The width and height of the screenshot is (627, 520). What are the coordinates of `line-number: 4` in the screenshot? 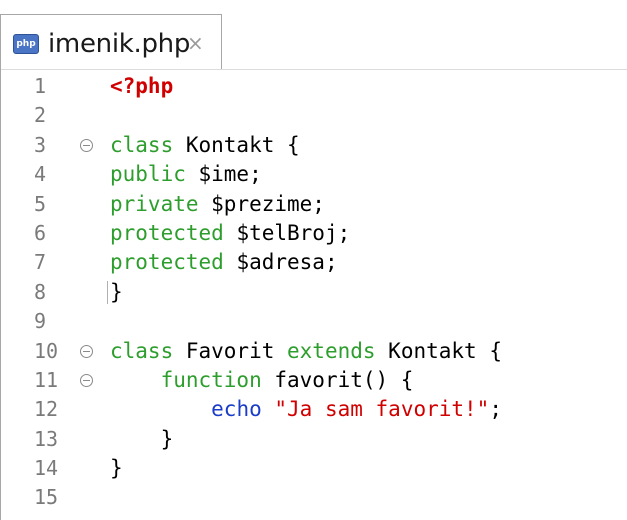 It's located at (40, 174).